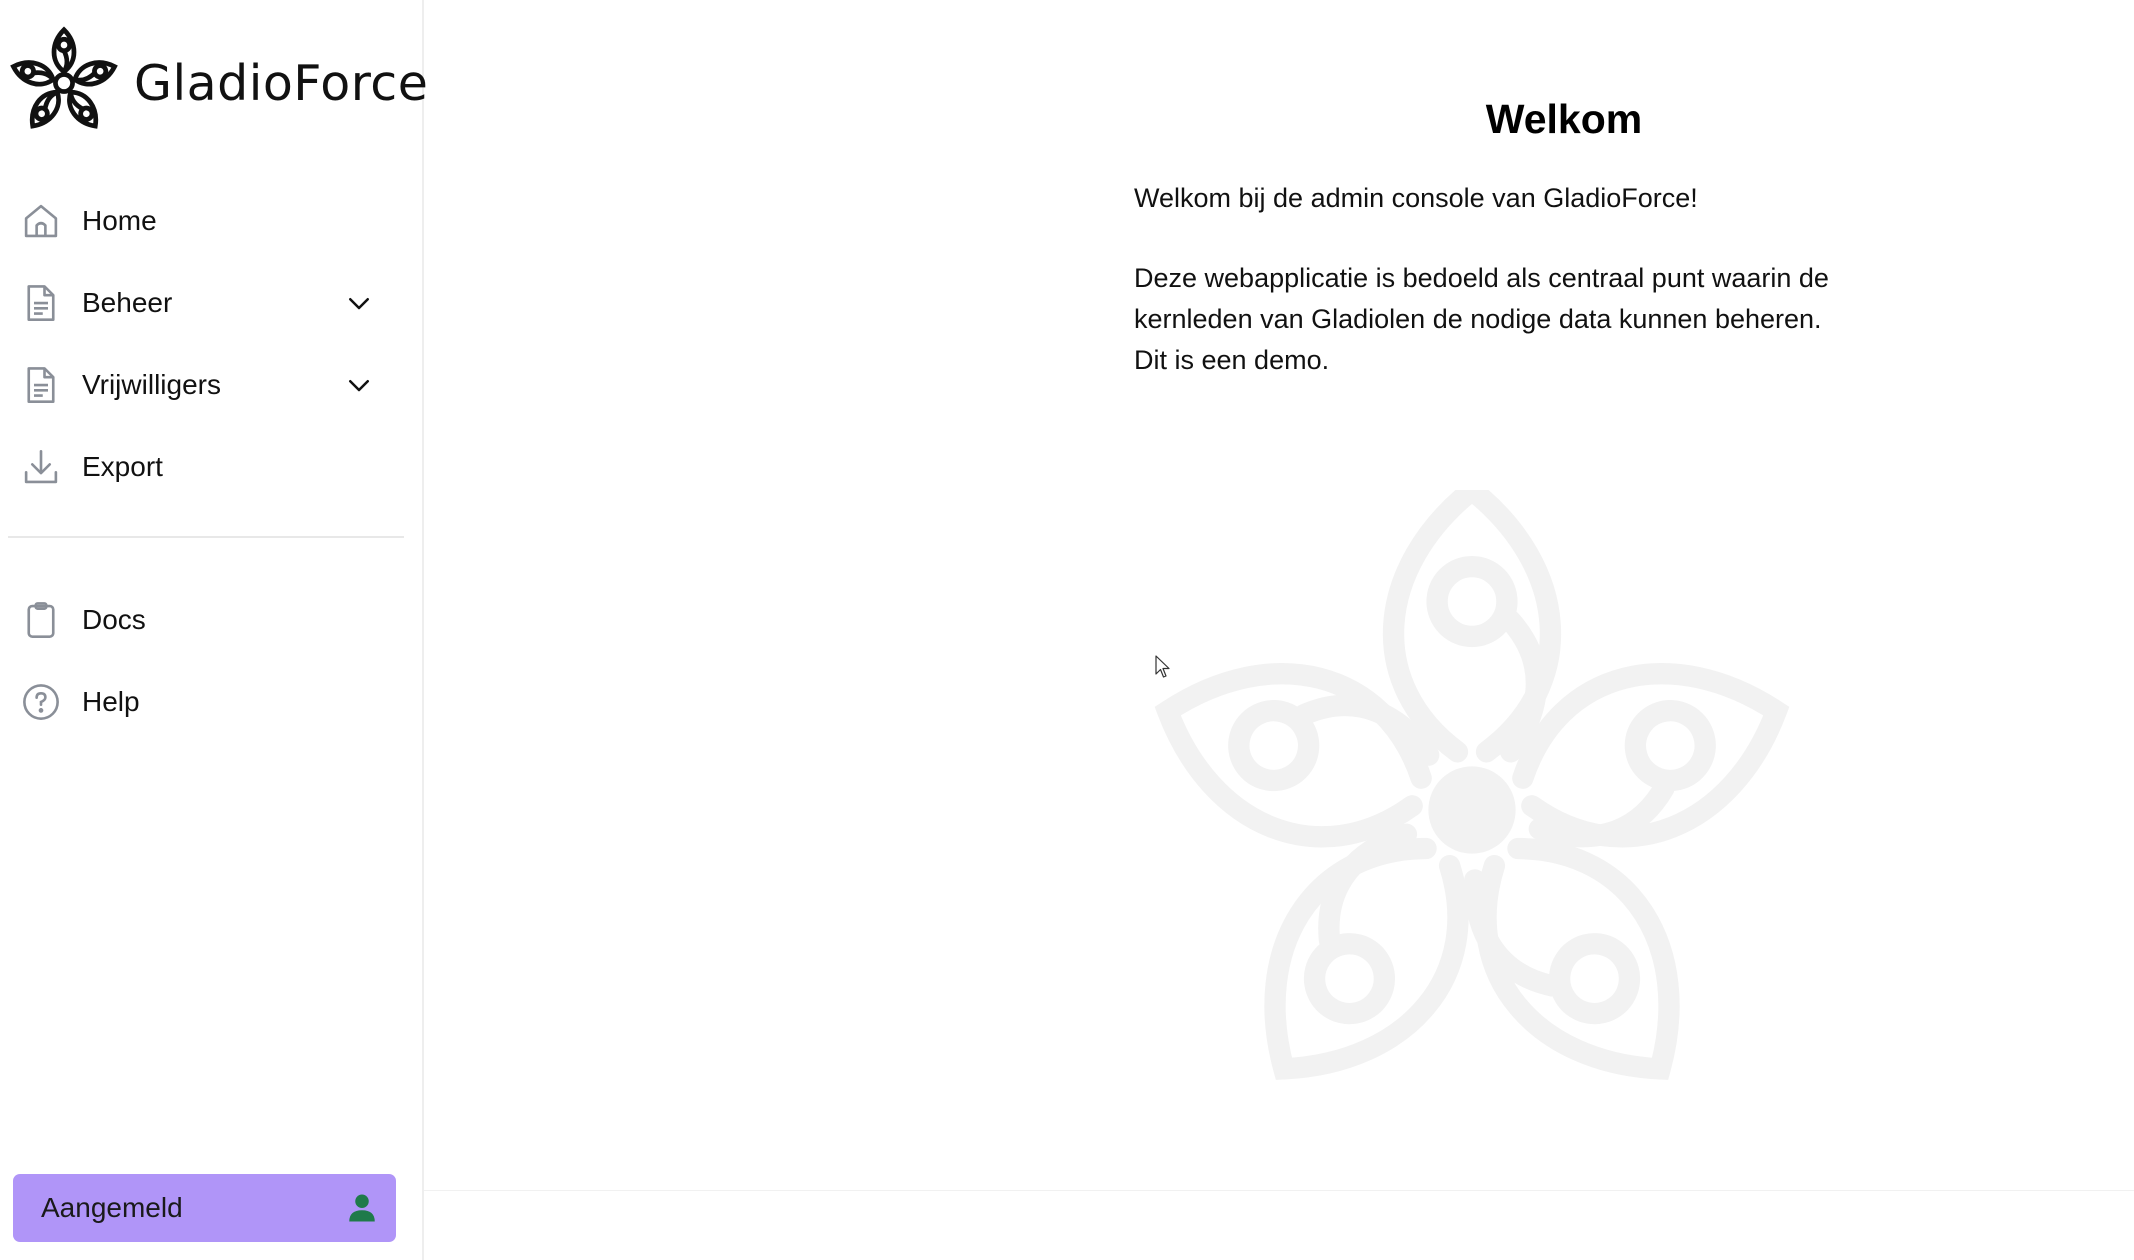  I want to click on sidebar-item-vrijwilligers: Vrijwilligers, so click(202, 385).